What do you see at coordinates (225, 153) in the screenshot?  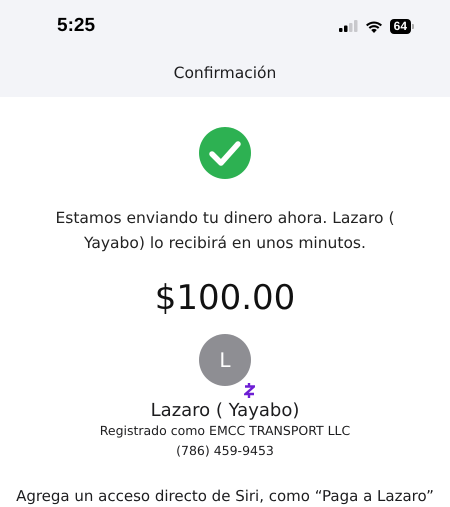 I see `checkmark-icon` at bounding box center [225, 153].